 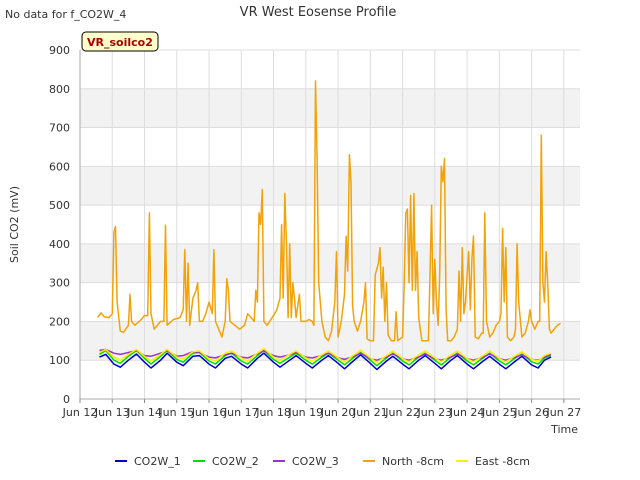 What do you see at coordinates (66, 399) in the screenshot?
I see `y-tick-label: 0` at bounding box center [66, 399].